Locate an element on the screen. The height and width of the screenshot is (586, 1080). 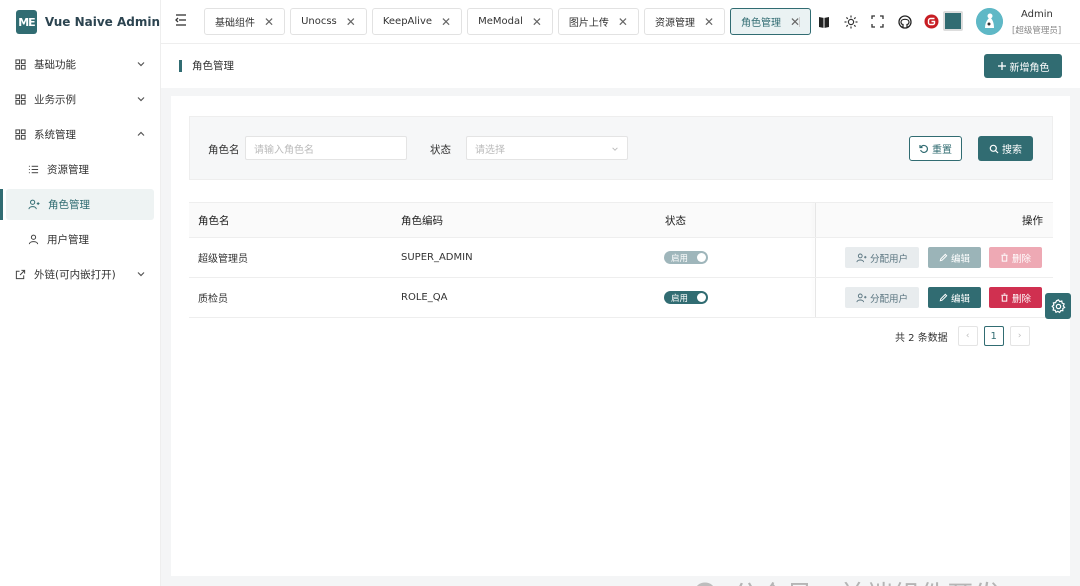
user-name: Admin is located at coordinates (1037, 14).